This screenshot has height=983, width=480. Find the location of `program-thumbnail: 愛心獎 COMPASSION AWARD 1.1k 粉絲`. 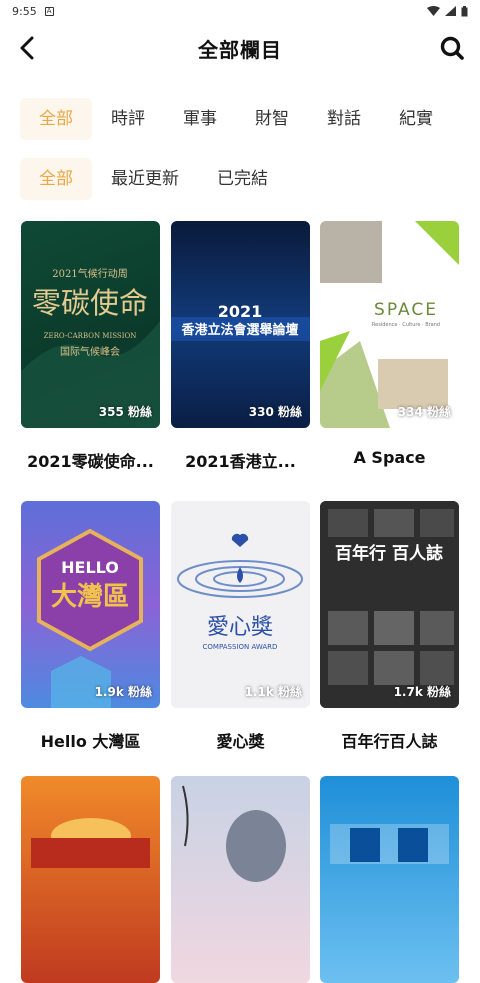

program-thumbnail: 愛心獎 COMPASSION AWARD 1.1k 粉絲 is located at coordinates (240, 604).